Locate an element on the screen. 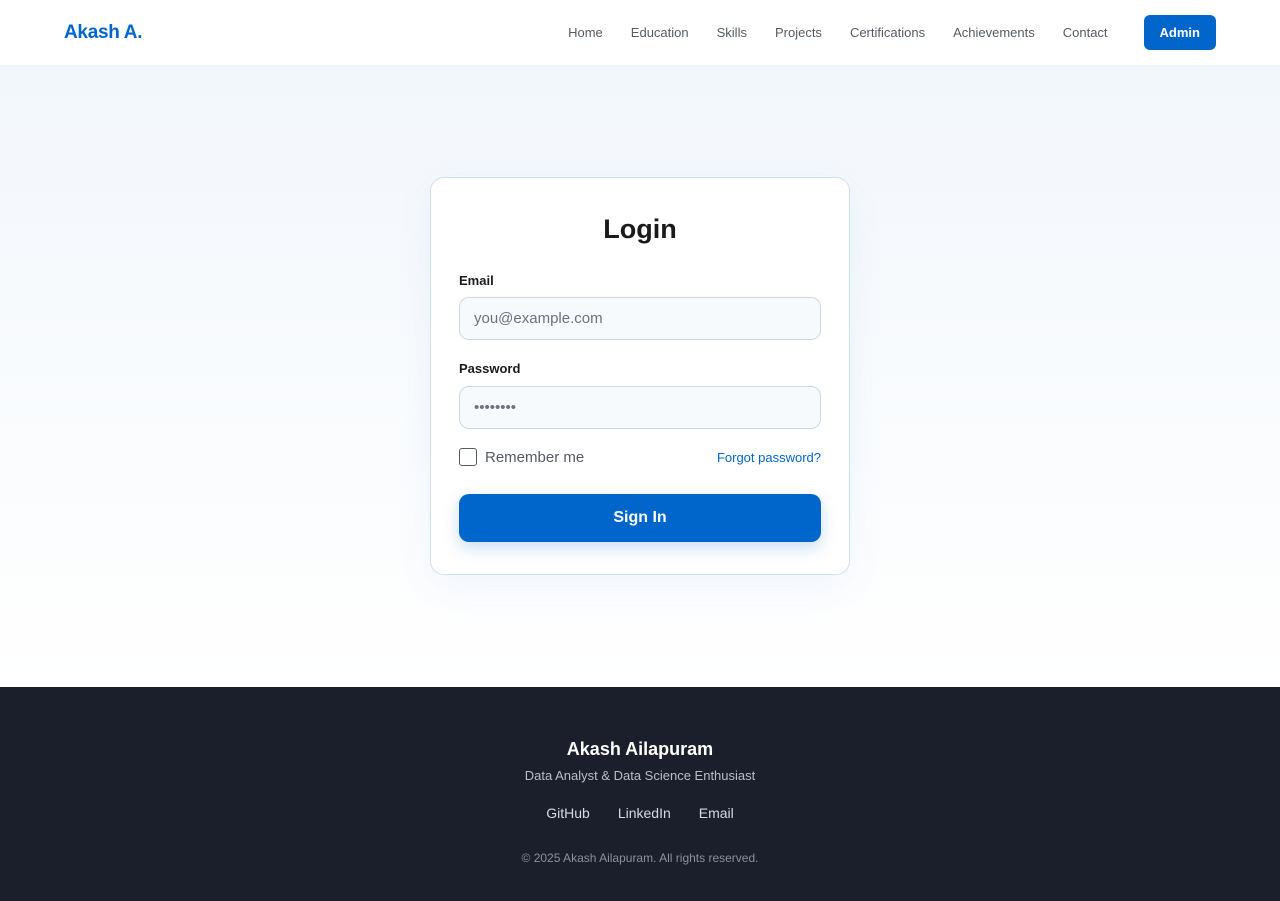 The height and width of the screenshot is (901, 1280). login-title: Login is located at coordinates (640, 229).